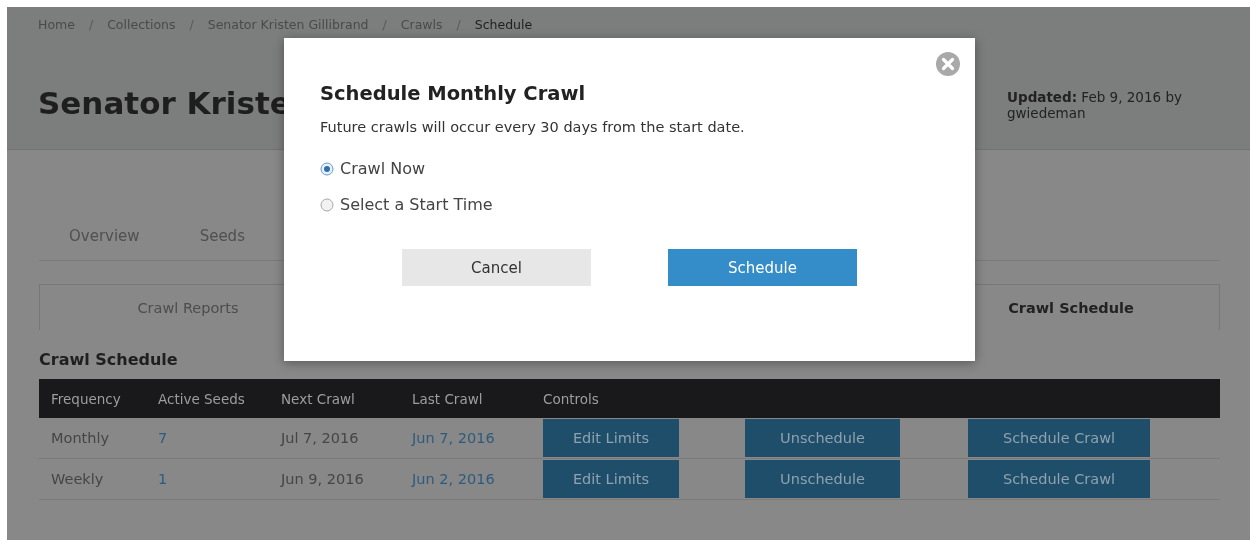 The width and height of the screenshot is (1250, 540). What do you see at coordinates (320, 438) in the screenshot?
I see `table-cell: Jul 7, 2016` at bounding box center [320, 438].